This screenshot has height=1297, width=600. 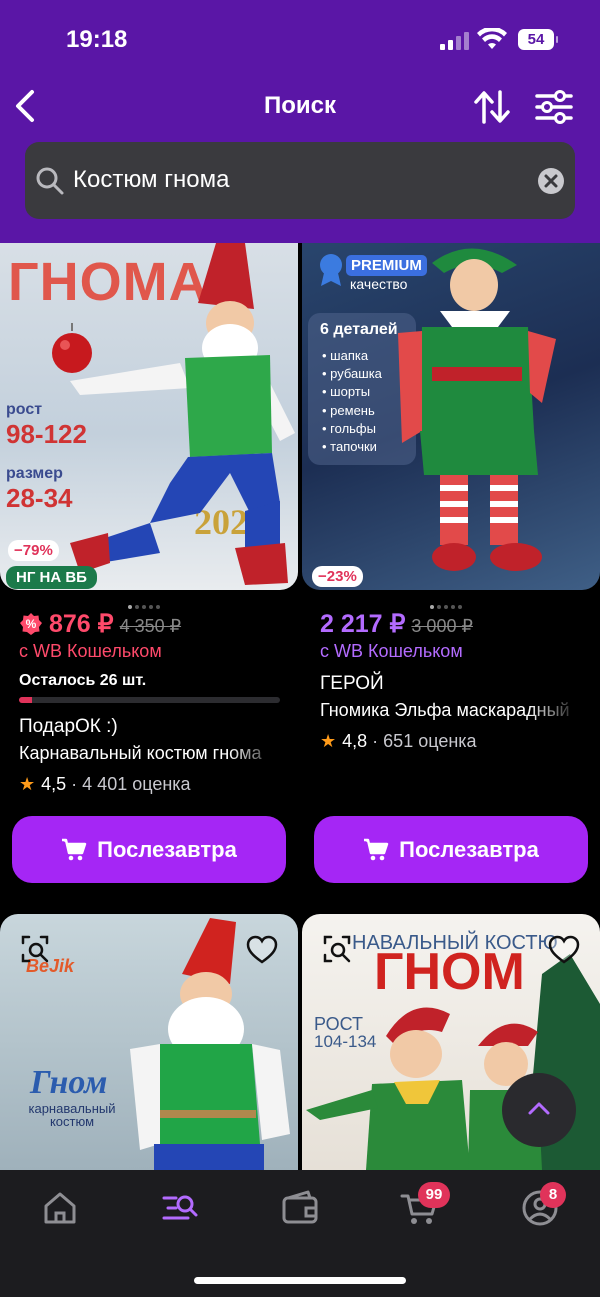 I want to click on scroll-to-top-button, so click(x=539, y=1110).